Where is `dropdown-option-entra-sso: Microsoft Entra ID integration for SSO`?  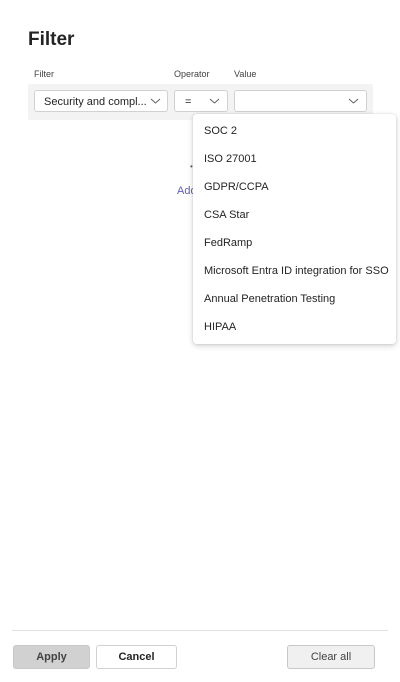 dropdown-option-entra-sso: Microsoft Entra ID integration for SSO is located at coordinates (296, 271).